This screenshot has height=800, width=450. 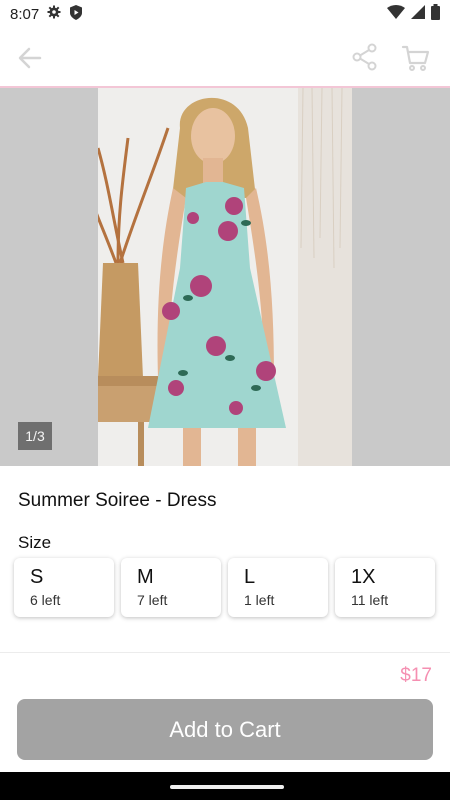 I want to click on size-stock: 6 left, so click(x=45, y=600).